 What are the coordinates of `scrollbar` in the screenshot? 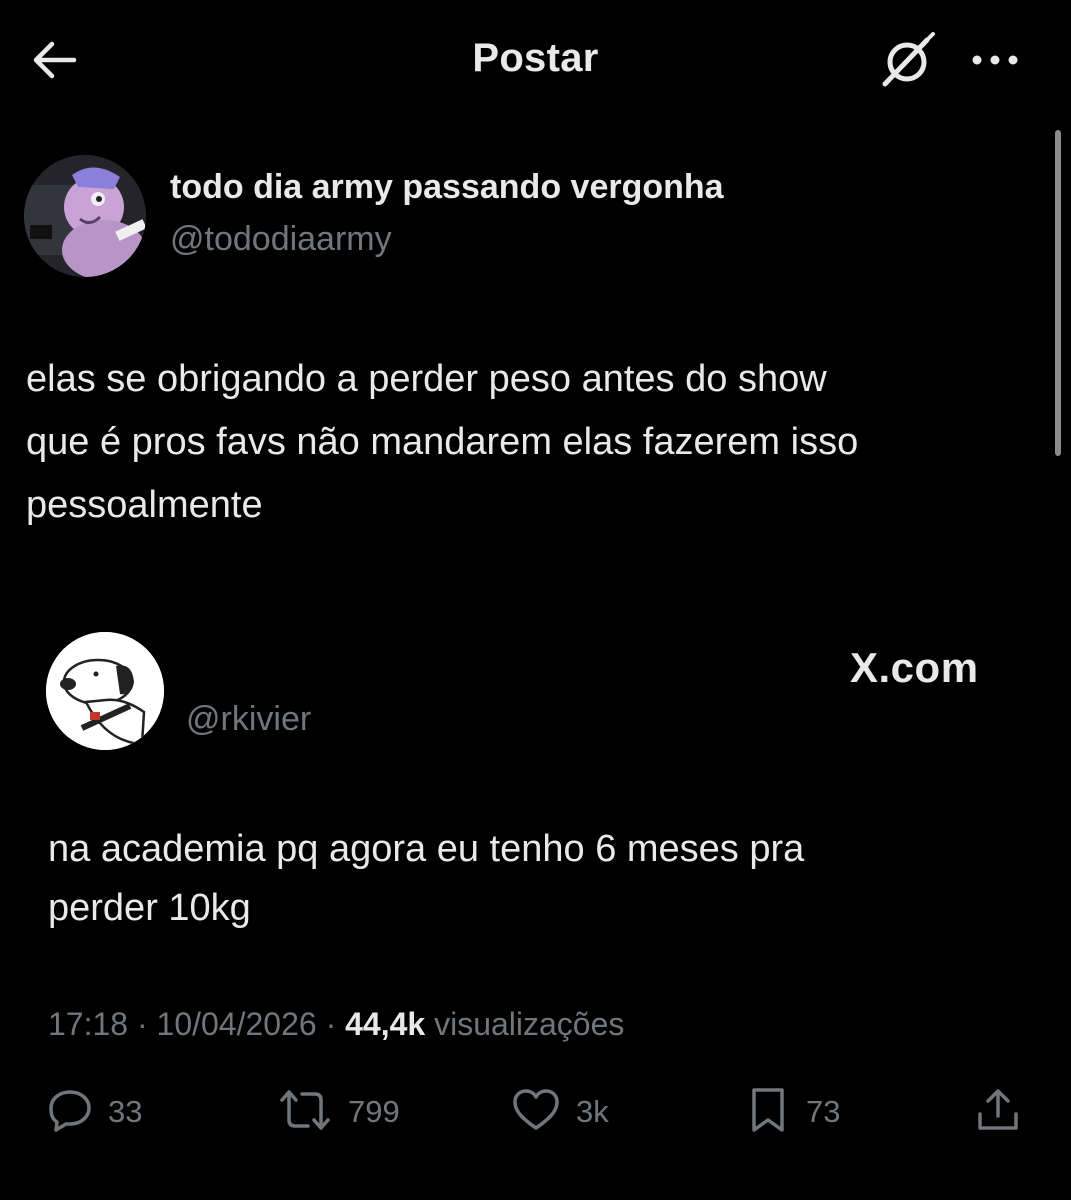 It's located at (1058, 293).